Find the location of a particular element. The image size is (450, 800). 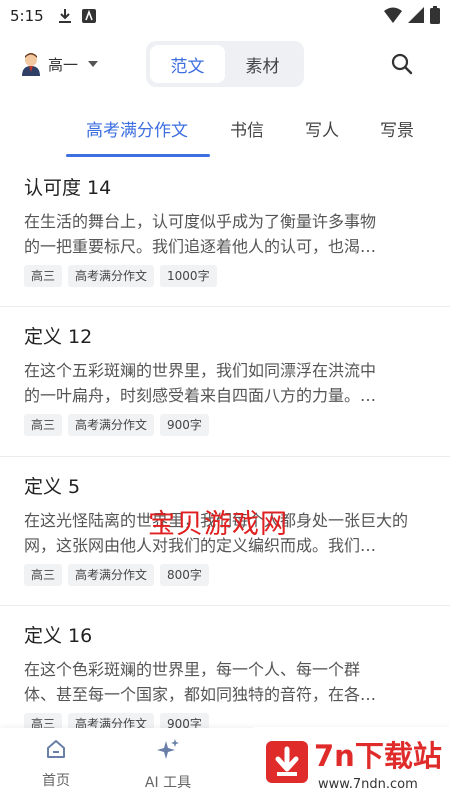

battery-icon is located at coordinates (435, 15).